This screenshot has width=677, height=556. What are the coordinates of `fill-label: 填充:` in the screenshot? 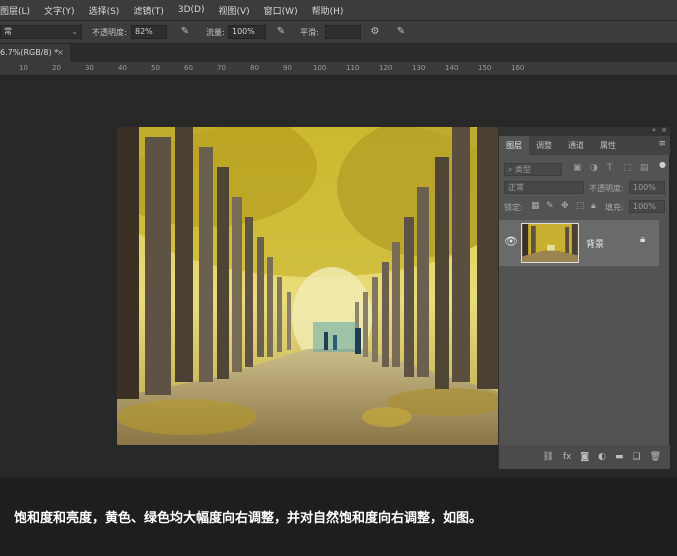 It's located at (614, 207).